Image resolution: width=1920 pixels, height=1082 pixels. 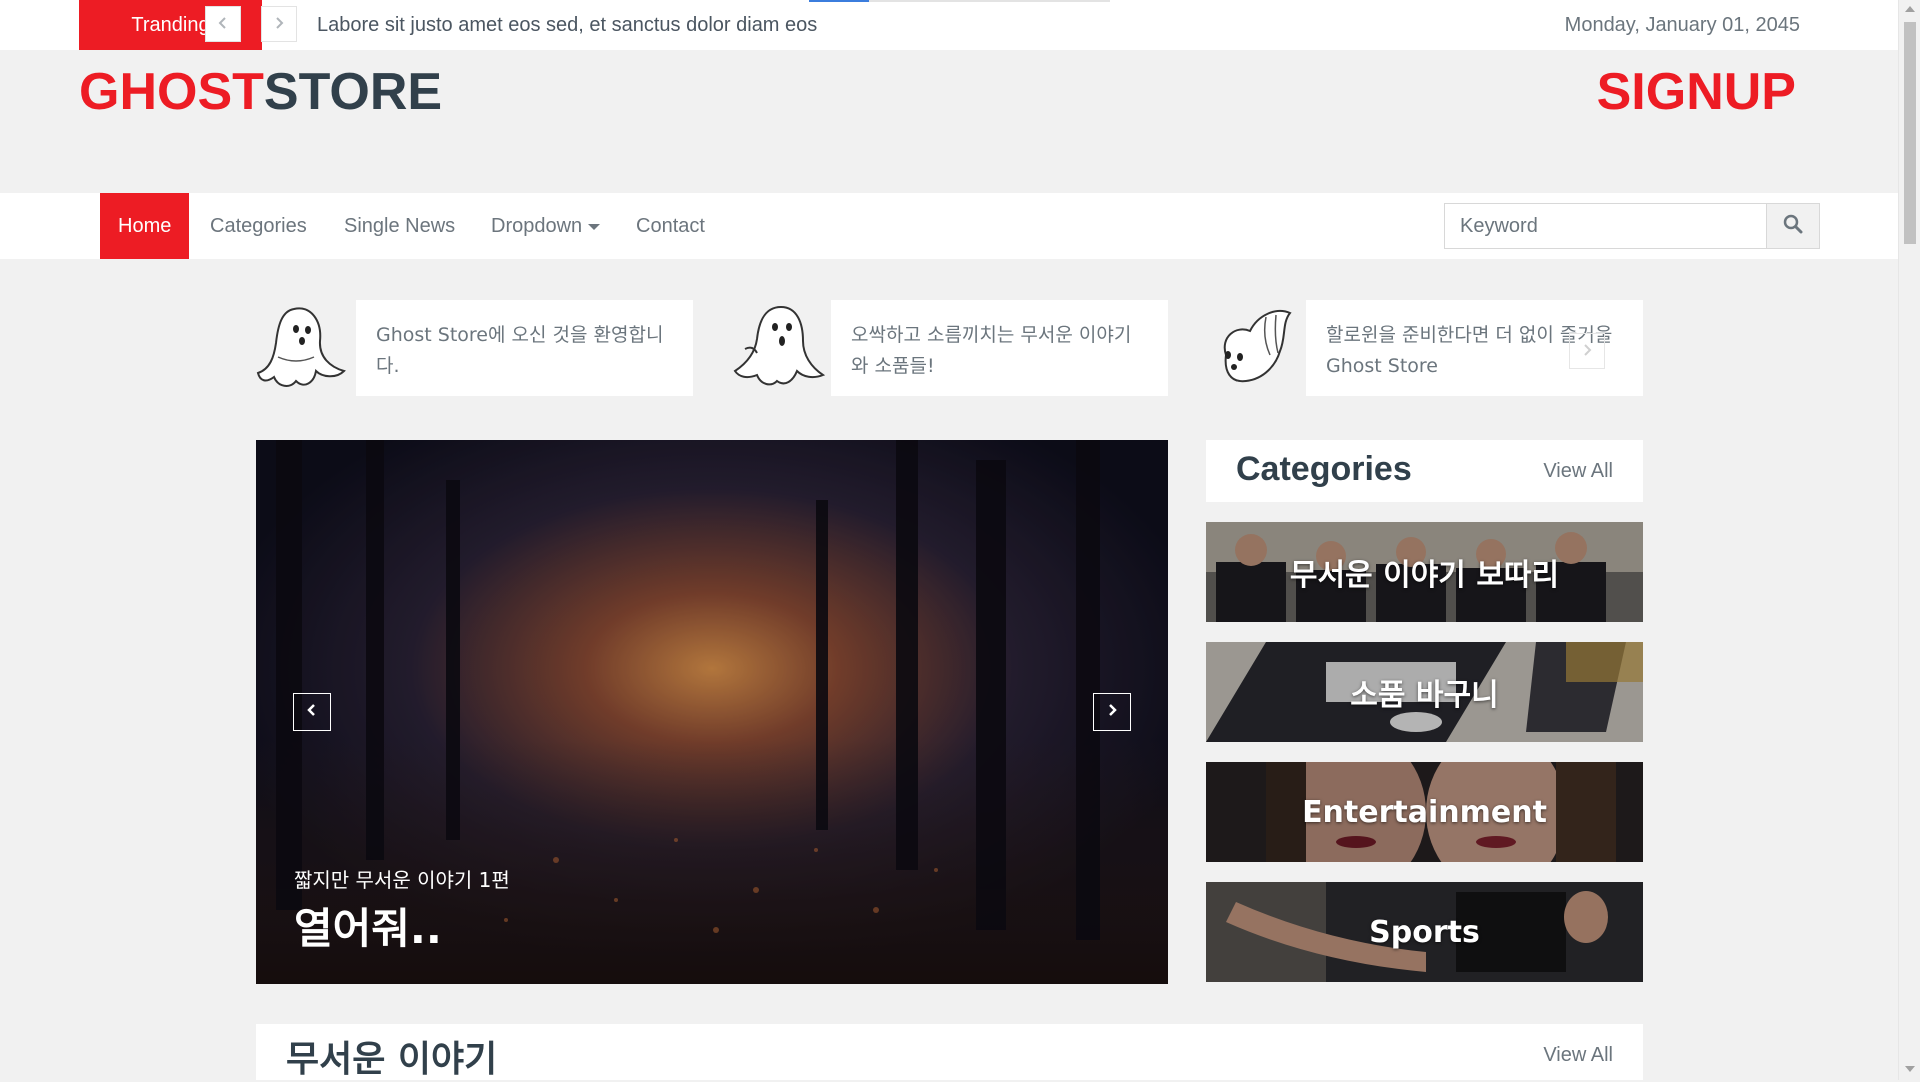 I want to click on search-icon, so click(x=1793, y=226).